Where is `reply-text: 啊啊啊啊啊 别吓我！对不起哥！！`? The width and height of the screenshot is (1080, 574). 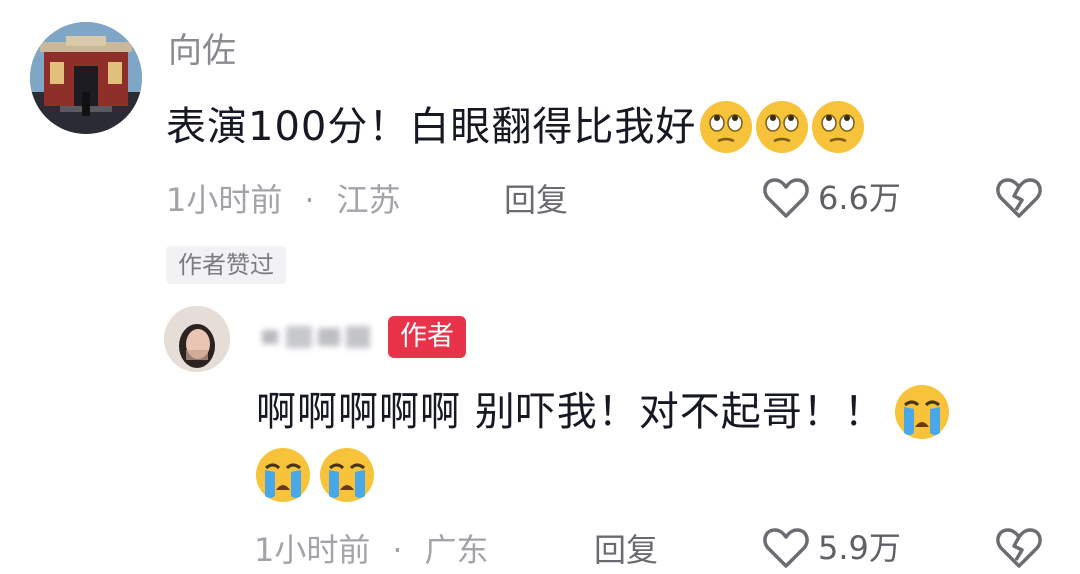 reply-text: 啊啊啊啊啊 别吓我！对不起哥！！ is located at coordinates (570, 412).